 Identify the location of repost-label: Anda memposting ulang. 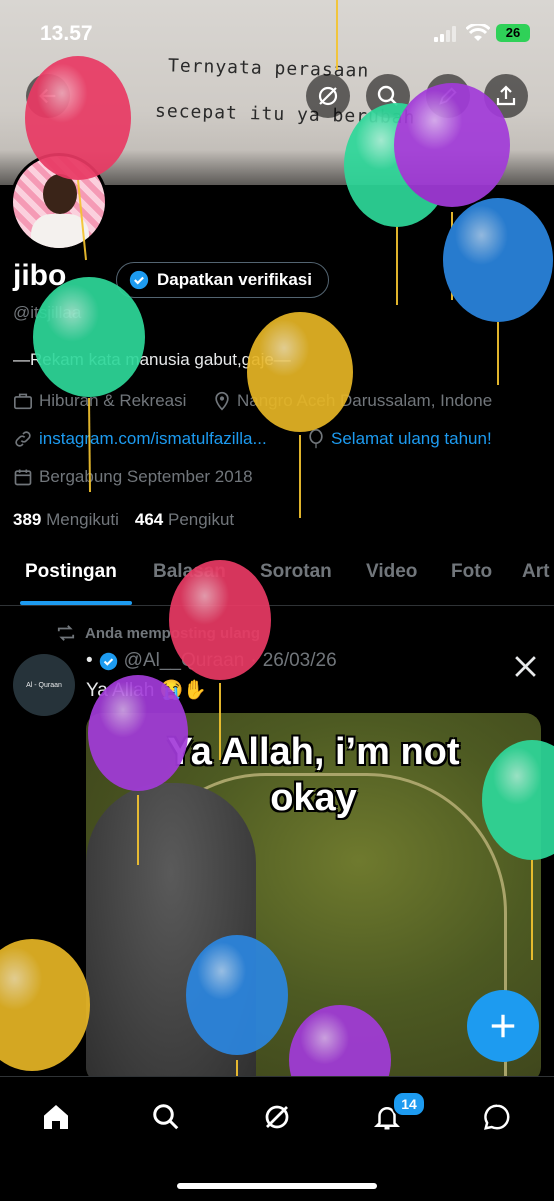
(173, 633).